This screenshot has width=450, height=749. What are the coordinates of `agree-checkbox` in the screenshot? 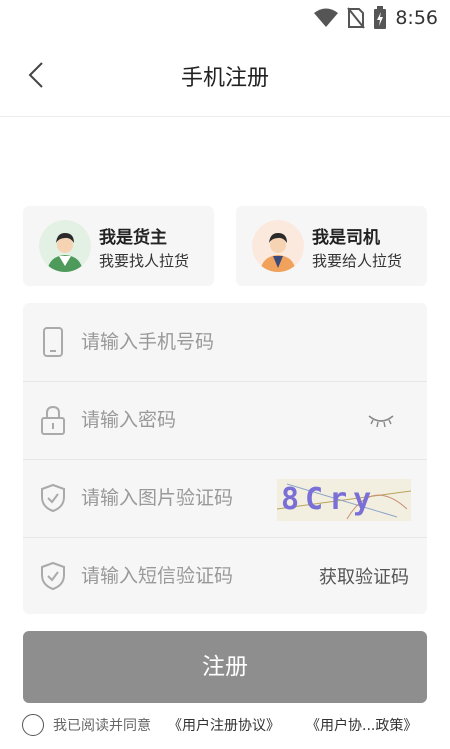 It's located at (33, 725).